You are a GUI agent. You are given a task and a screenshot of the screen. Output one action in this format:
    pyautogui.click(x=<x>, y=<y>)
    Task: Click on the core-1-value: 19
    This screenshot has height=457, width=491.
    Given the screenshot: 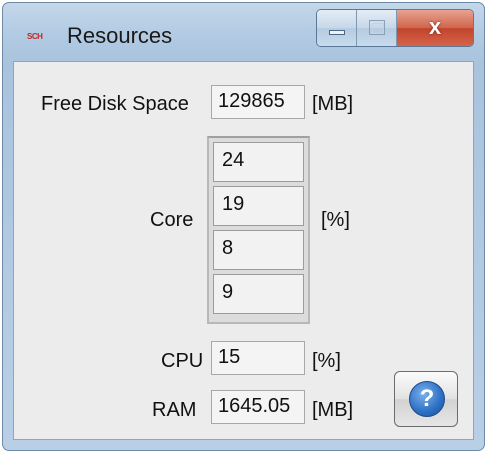 What is the action you would take?
    pyautogui.click(x=258, y=206)
    